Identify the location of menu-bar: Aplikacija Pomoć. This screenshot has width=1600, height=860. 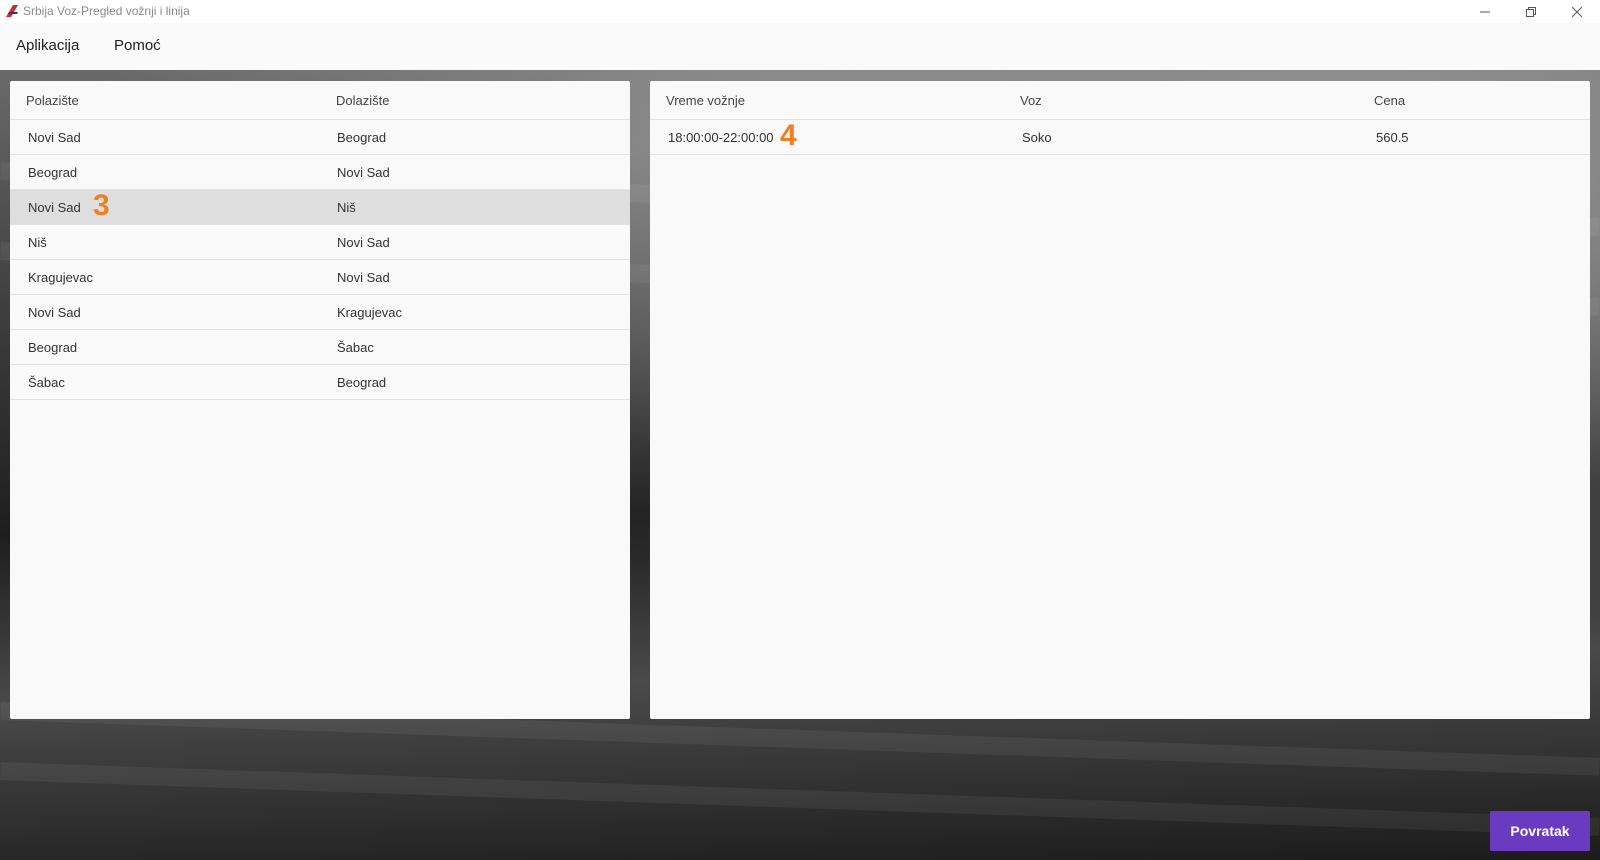
(800, 46).